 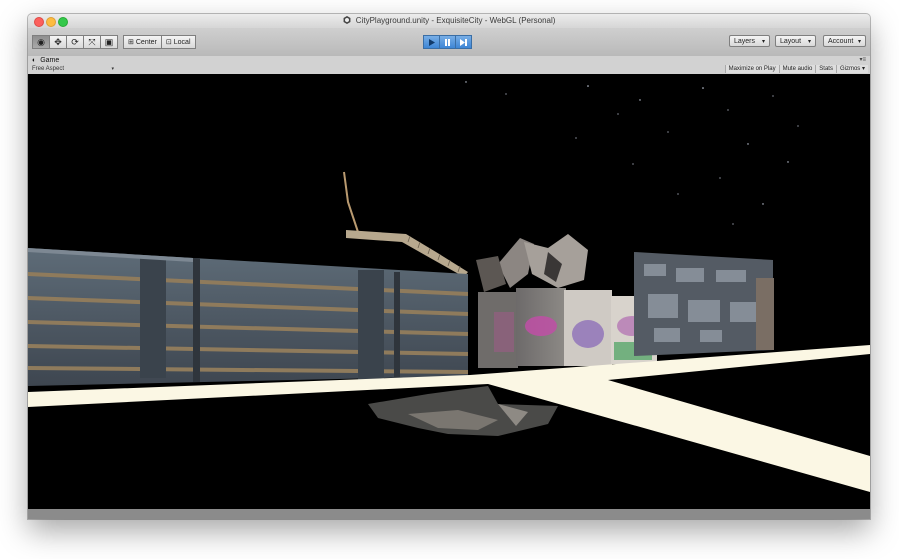 I want to click on layout-dropdown: Layout ▾, so click(x=795, y=41).